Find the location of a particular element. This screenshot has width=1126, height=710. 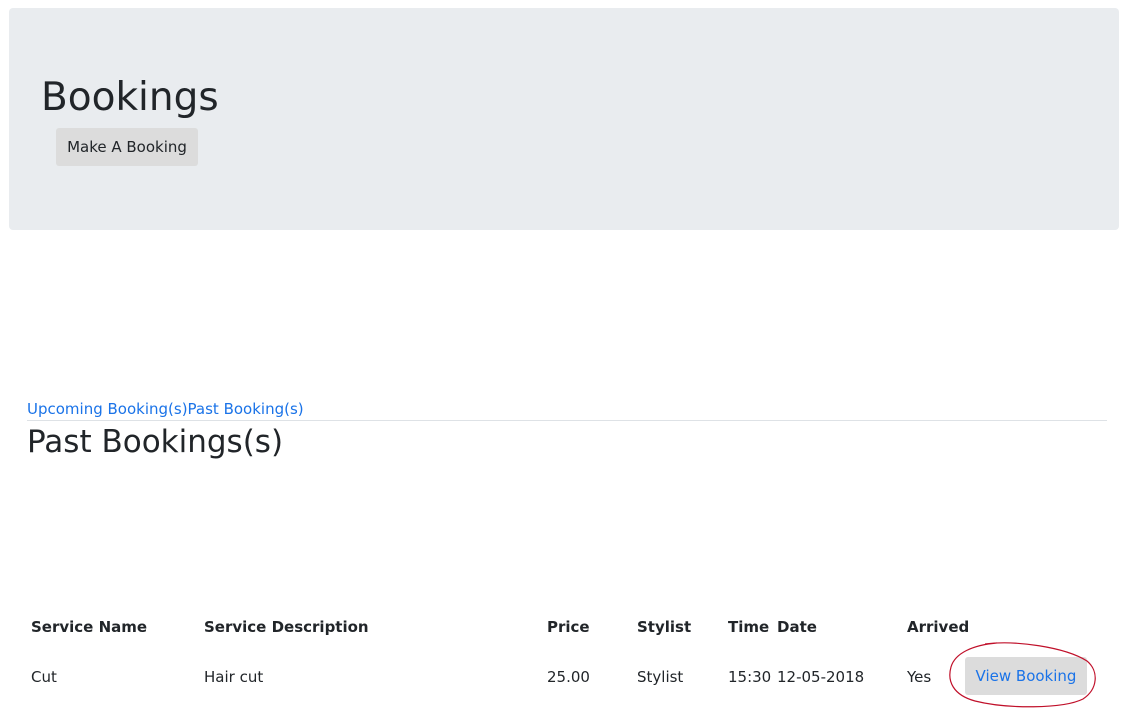

column-header-price: Price is located at coordinates (568, 627).